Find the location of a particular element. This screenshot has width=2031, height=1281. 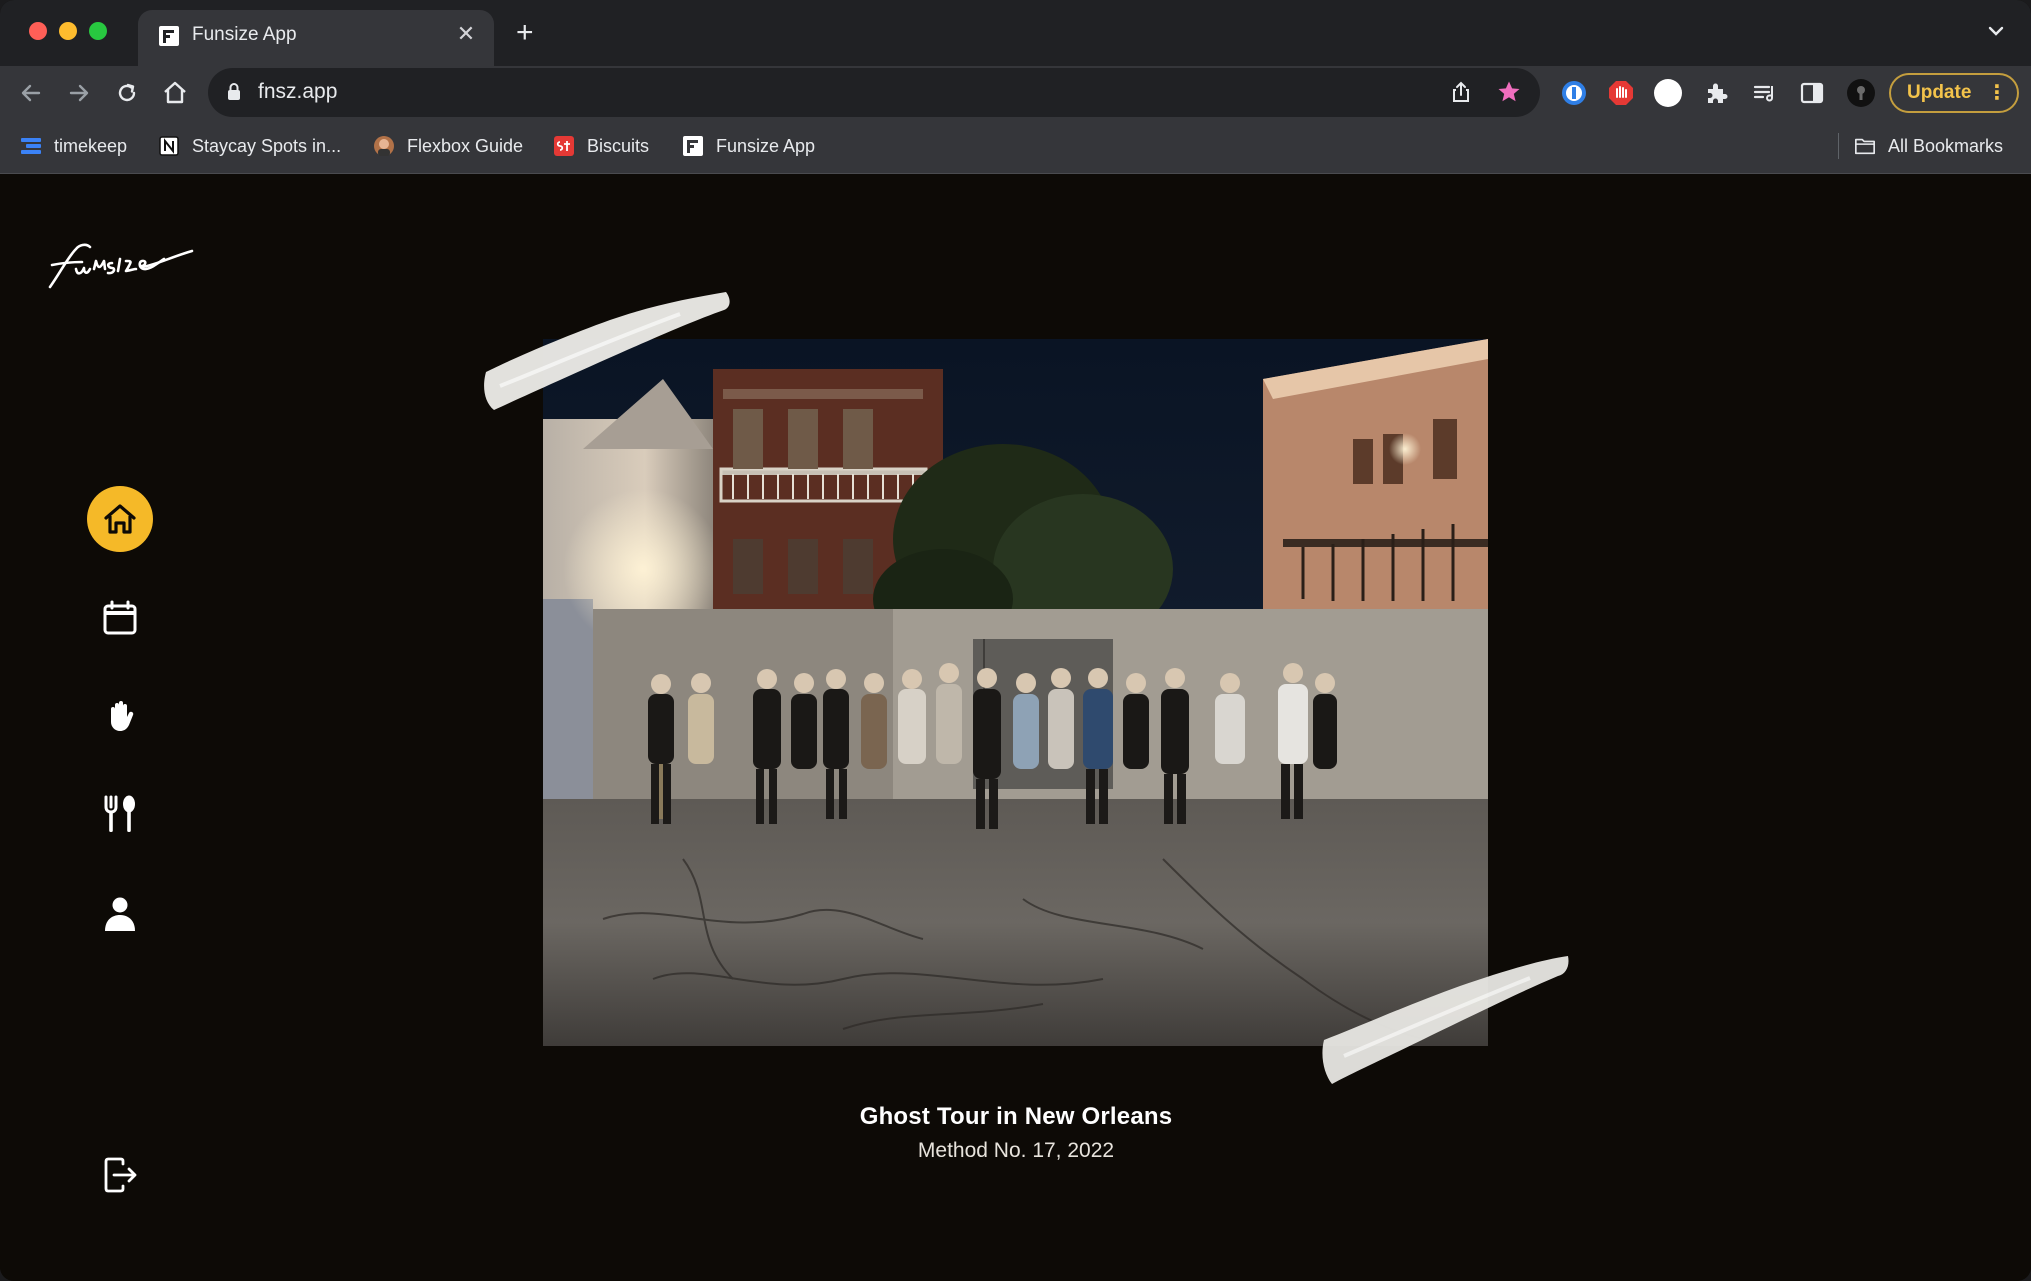

bookmark-label: Funsize App is located at coordinates (766, 145).